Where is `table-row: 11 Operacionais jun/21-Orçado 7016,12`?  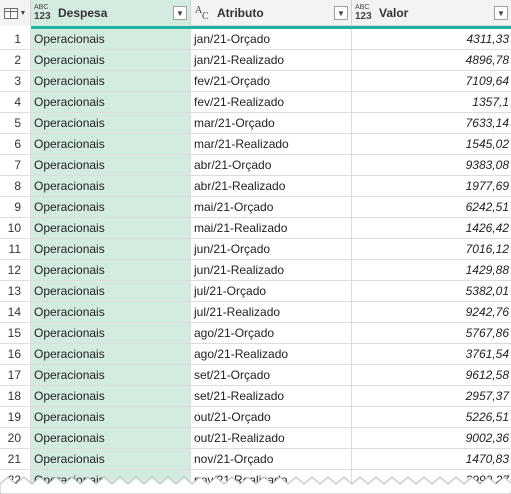
table-row: 11 Operacionais jun/21-Orçado 7016,12 is located at coordinates (255, 249).